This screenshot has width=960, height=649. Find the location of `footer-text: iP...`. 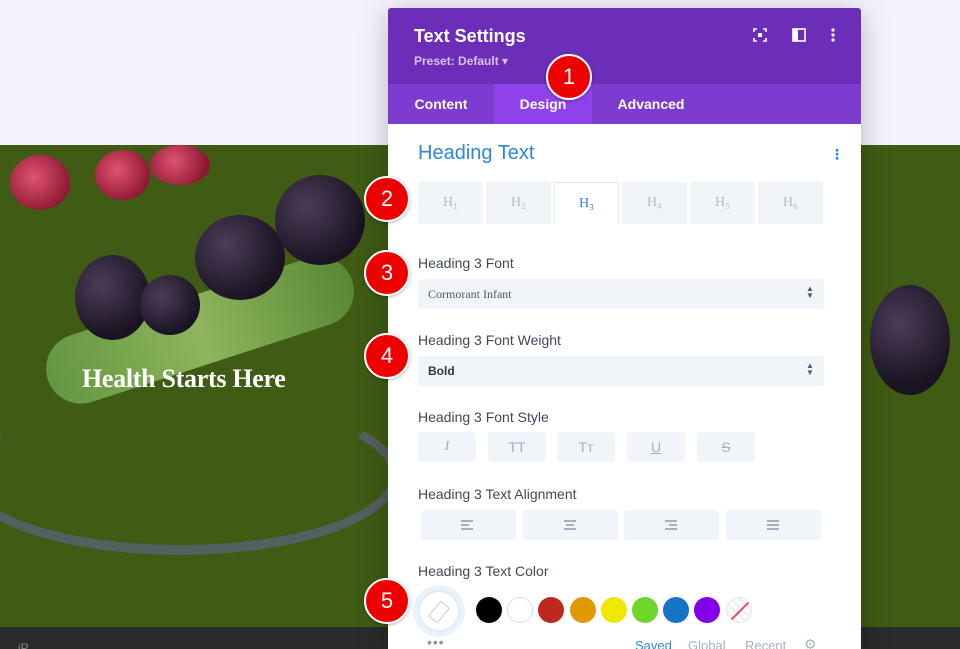

footer-text: iP... is located at coordinates (28, 645).